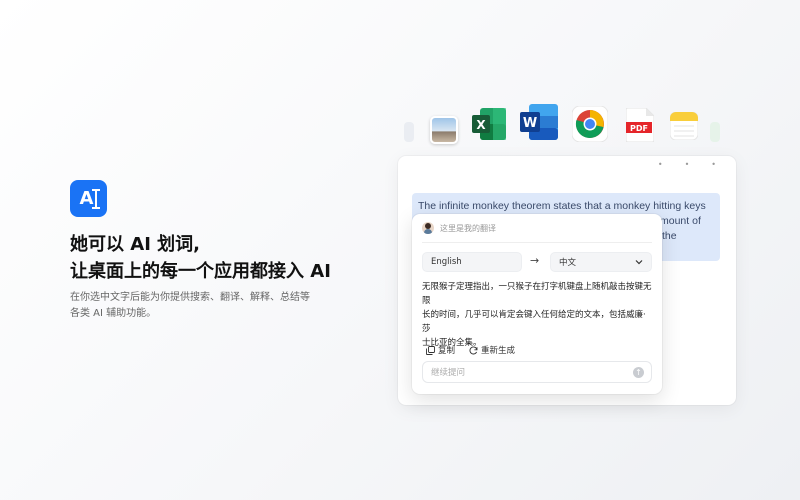 The height and width of the screenshot is (500, 800). I want to click on send-arrow-icon: ↑, so click(638, 372).